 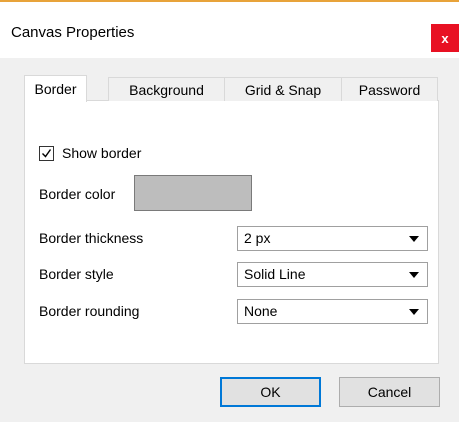 I want to click on checkmark-icon, so click(x=47, y=153).